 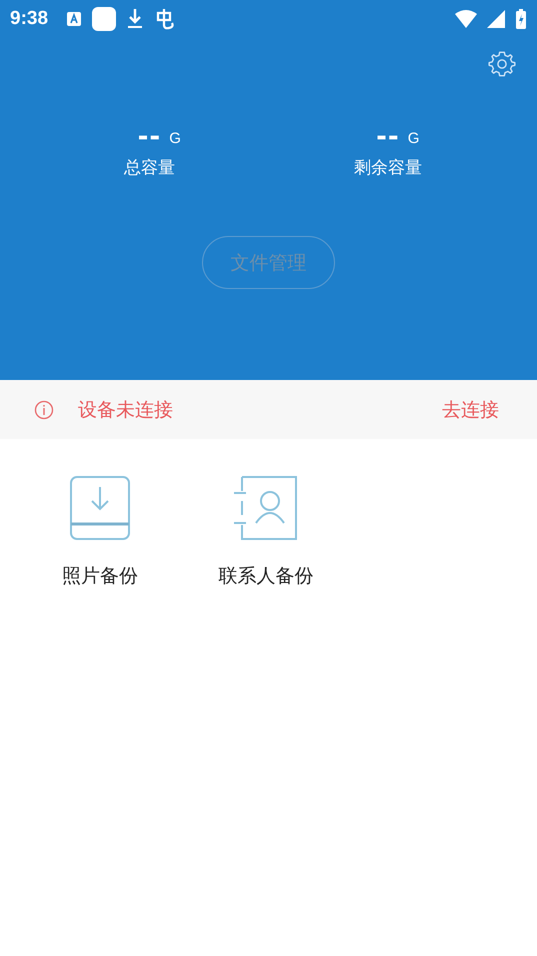 What do you see at coordinates (29, 19) in the screenshot?
I see `status-time: 9:38` at bounding box center [29, 19].